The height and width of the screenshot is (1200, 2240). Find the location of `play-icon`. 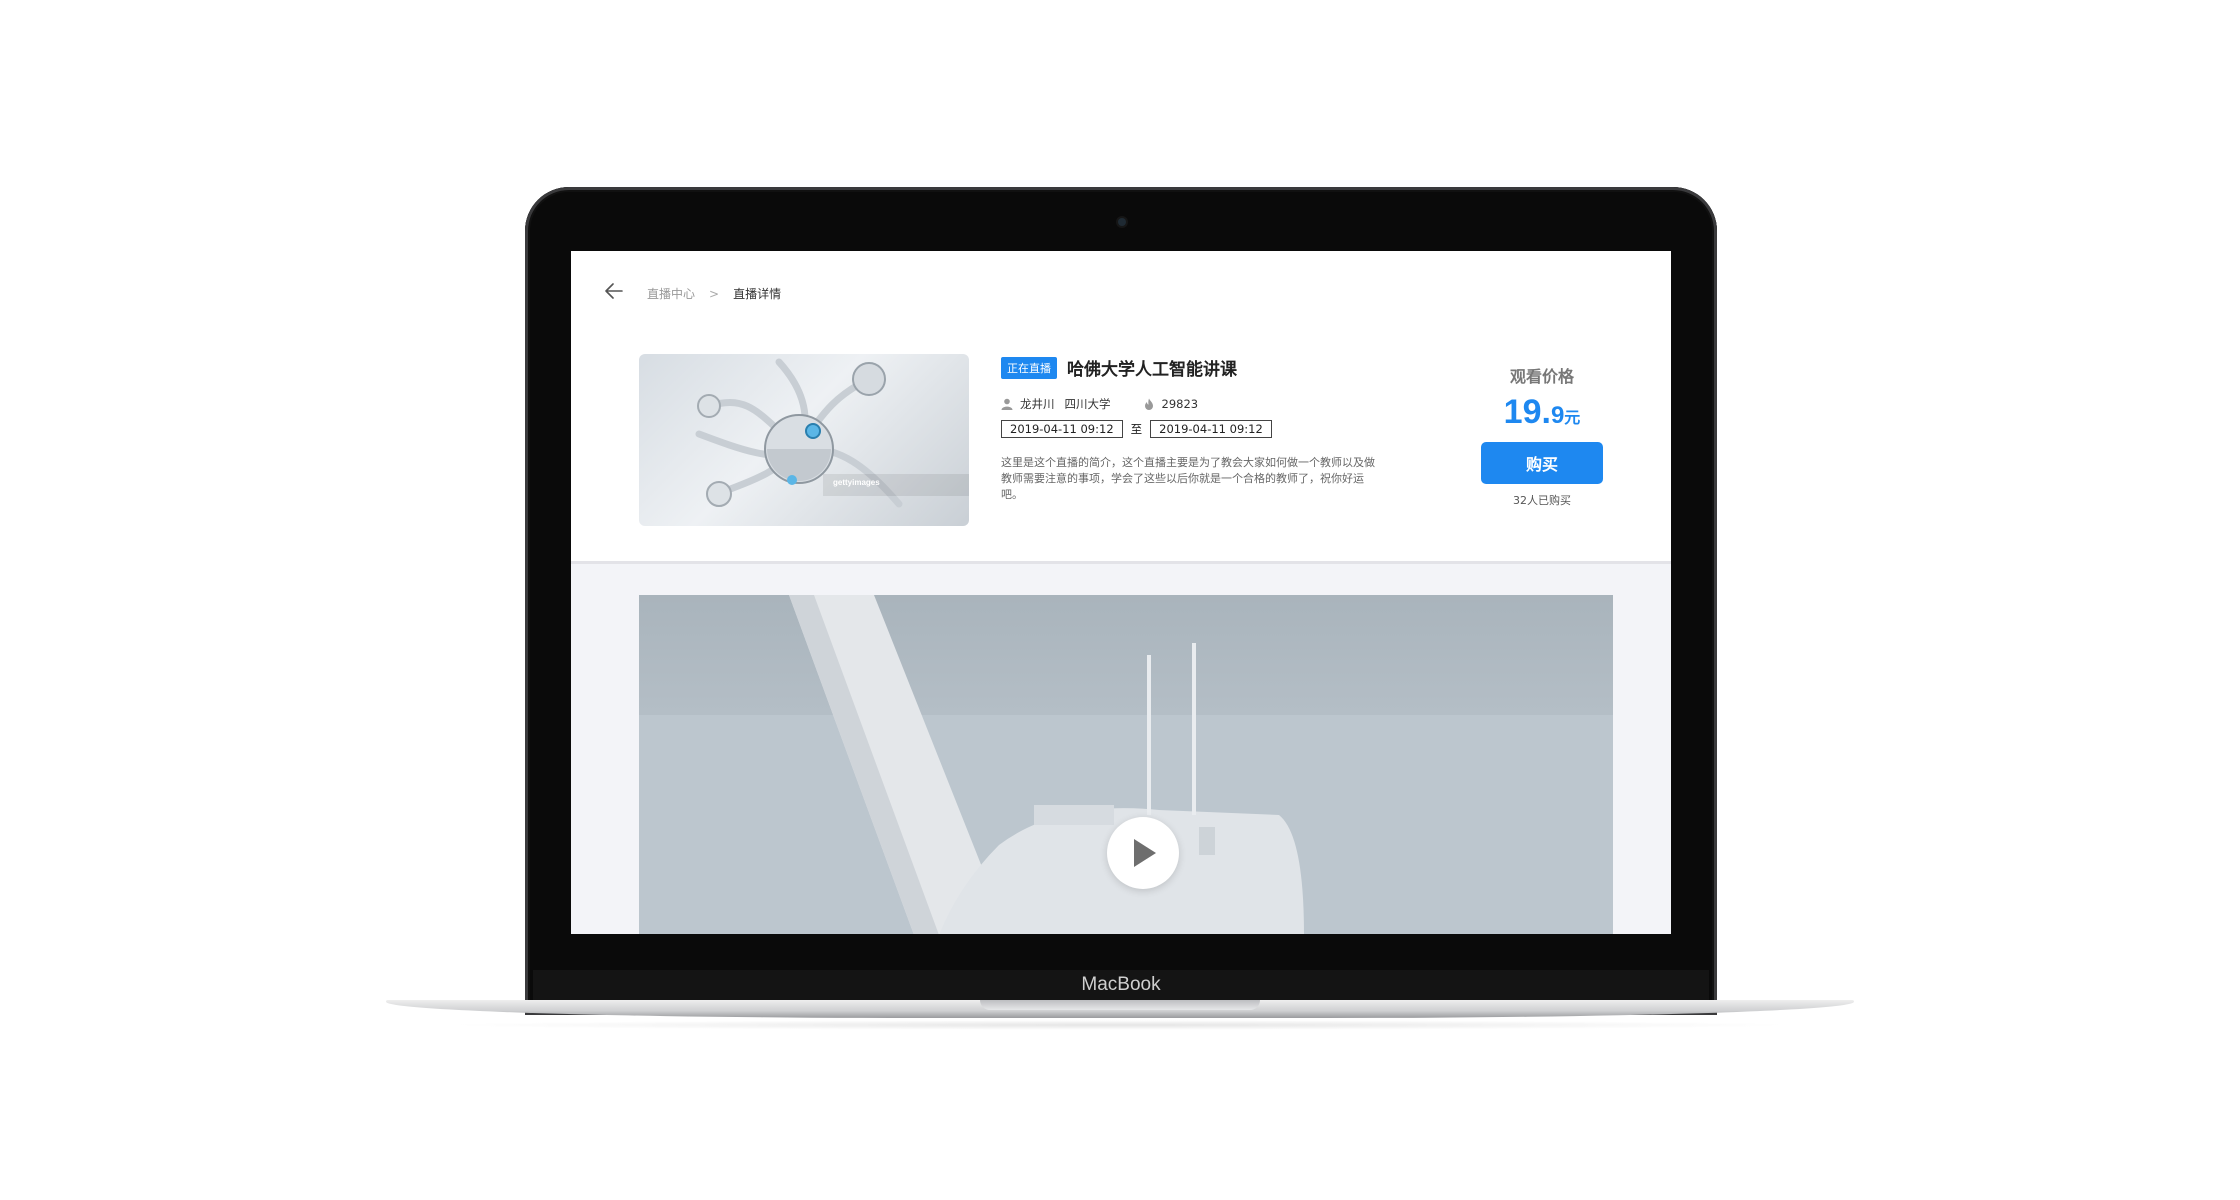

play-icon is located at coordinates (1145, 853).